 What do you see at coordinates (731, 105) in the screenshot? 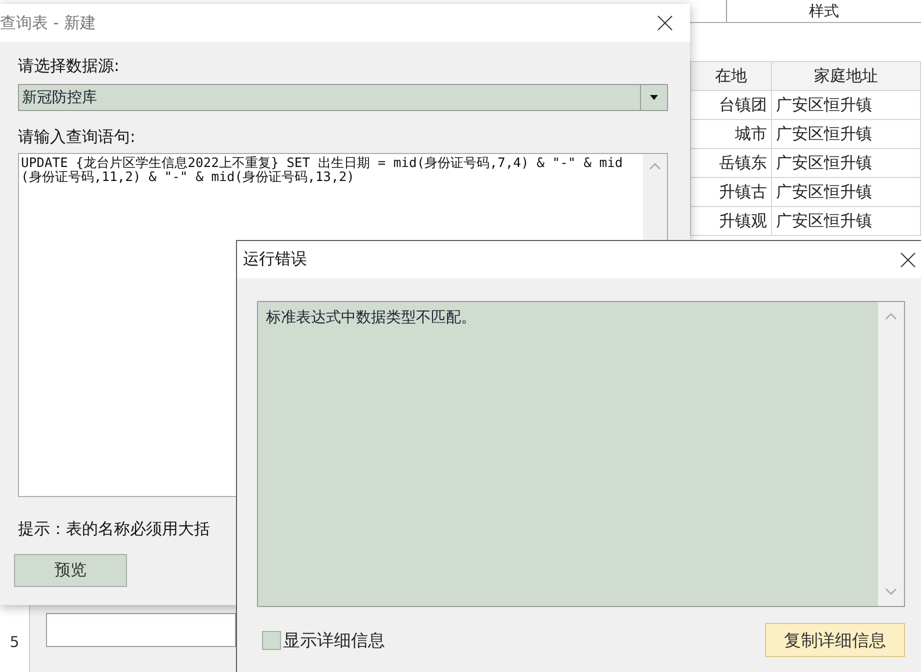
I see `table-cell: 台镇团` at bounding box center [731, 105].